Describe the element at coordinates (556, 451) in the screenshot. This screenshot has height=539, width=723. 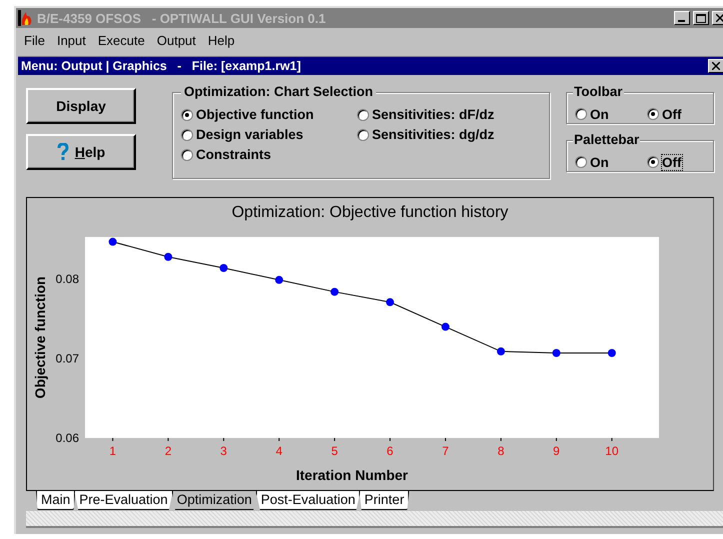
I see `x-tick-label: 9` at that location.